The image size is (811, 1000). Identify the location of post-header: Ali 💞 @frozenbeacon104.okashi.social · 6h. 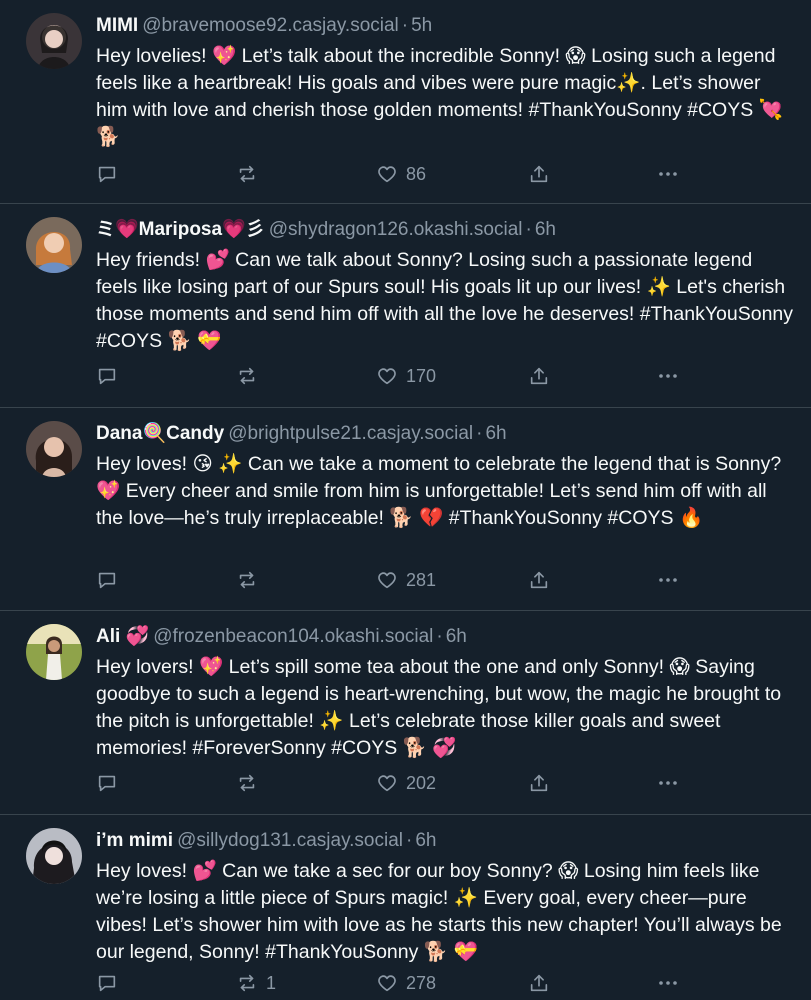
(445, 637).